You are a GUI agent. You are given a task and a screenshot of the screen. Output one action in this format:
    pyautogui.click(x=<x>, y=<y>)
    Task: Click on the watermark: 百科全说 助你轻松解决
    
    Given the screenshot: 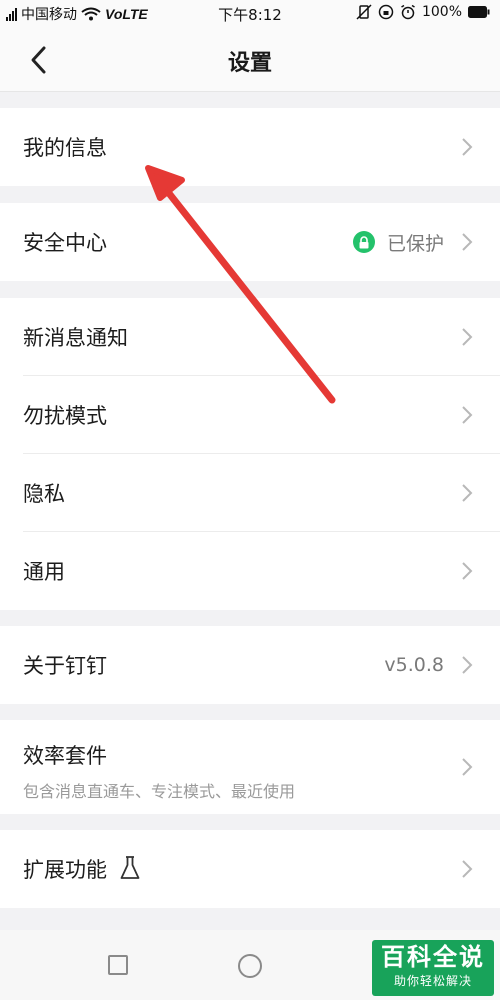 What is the action you would take?
    pyautogui.click(x=433, y=968)
    